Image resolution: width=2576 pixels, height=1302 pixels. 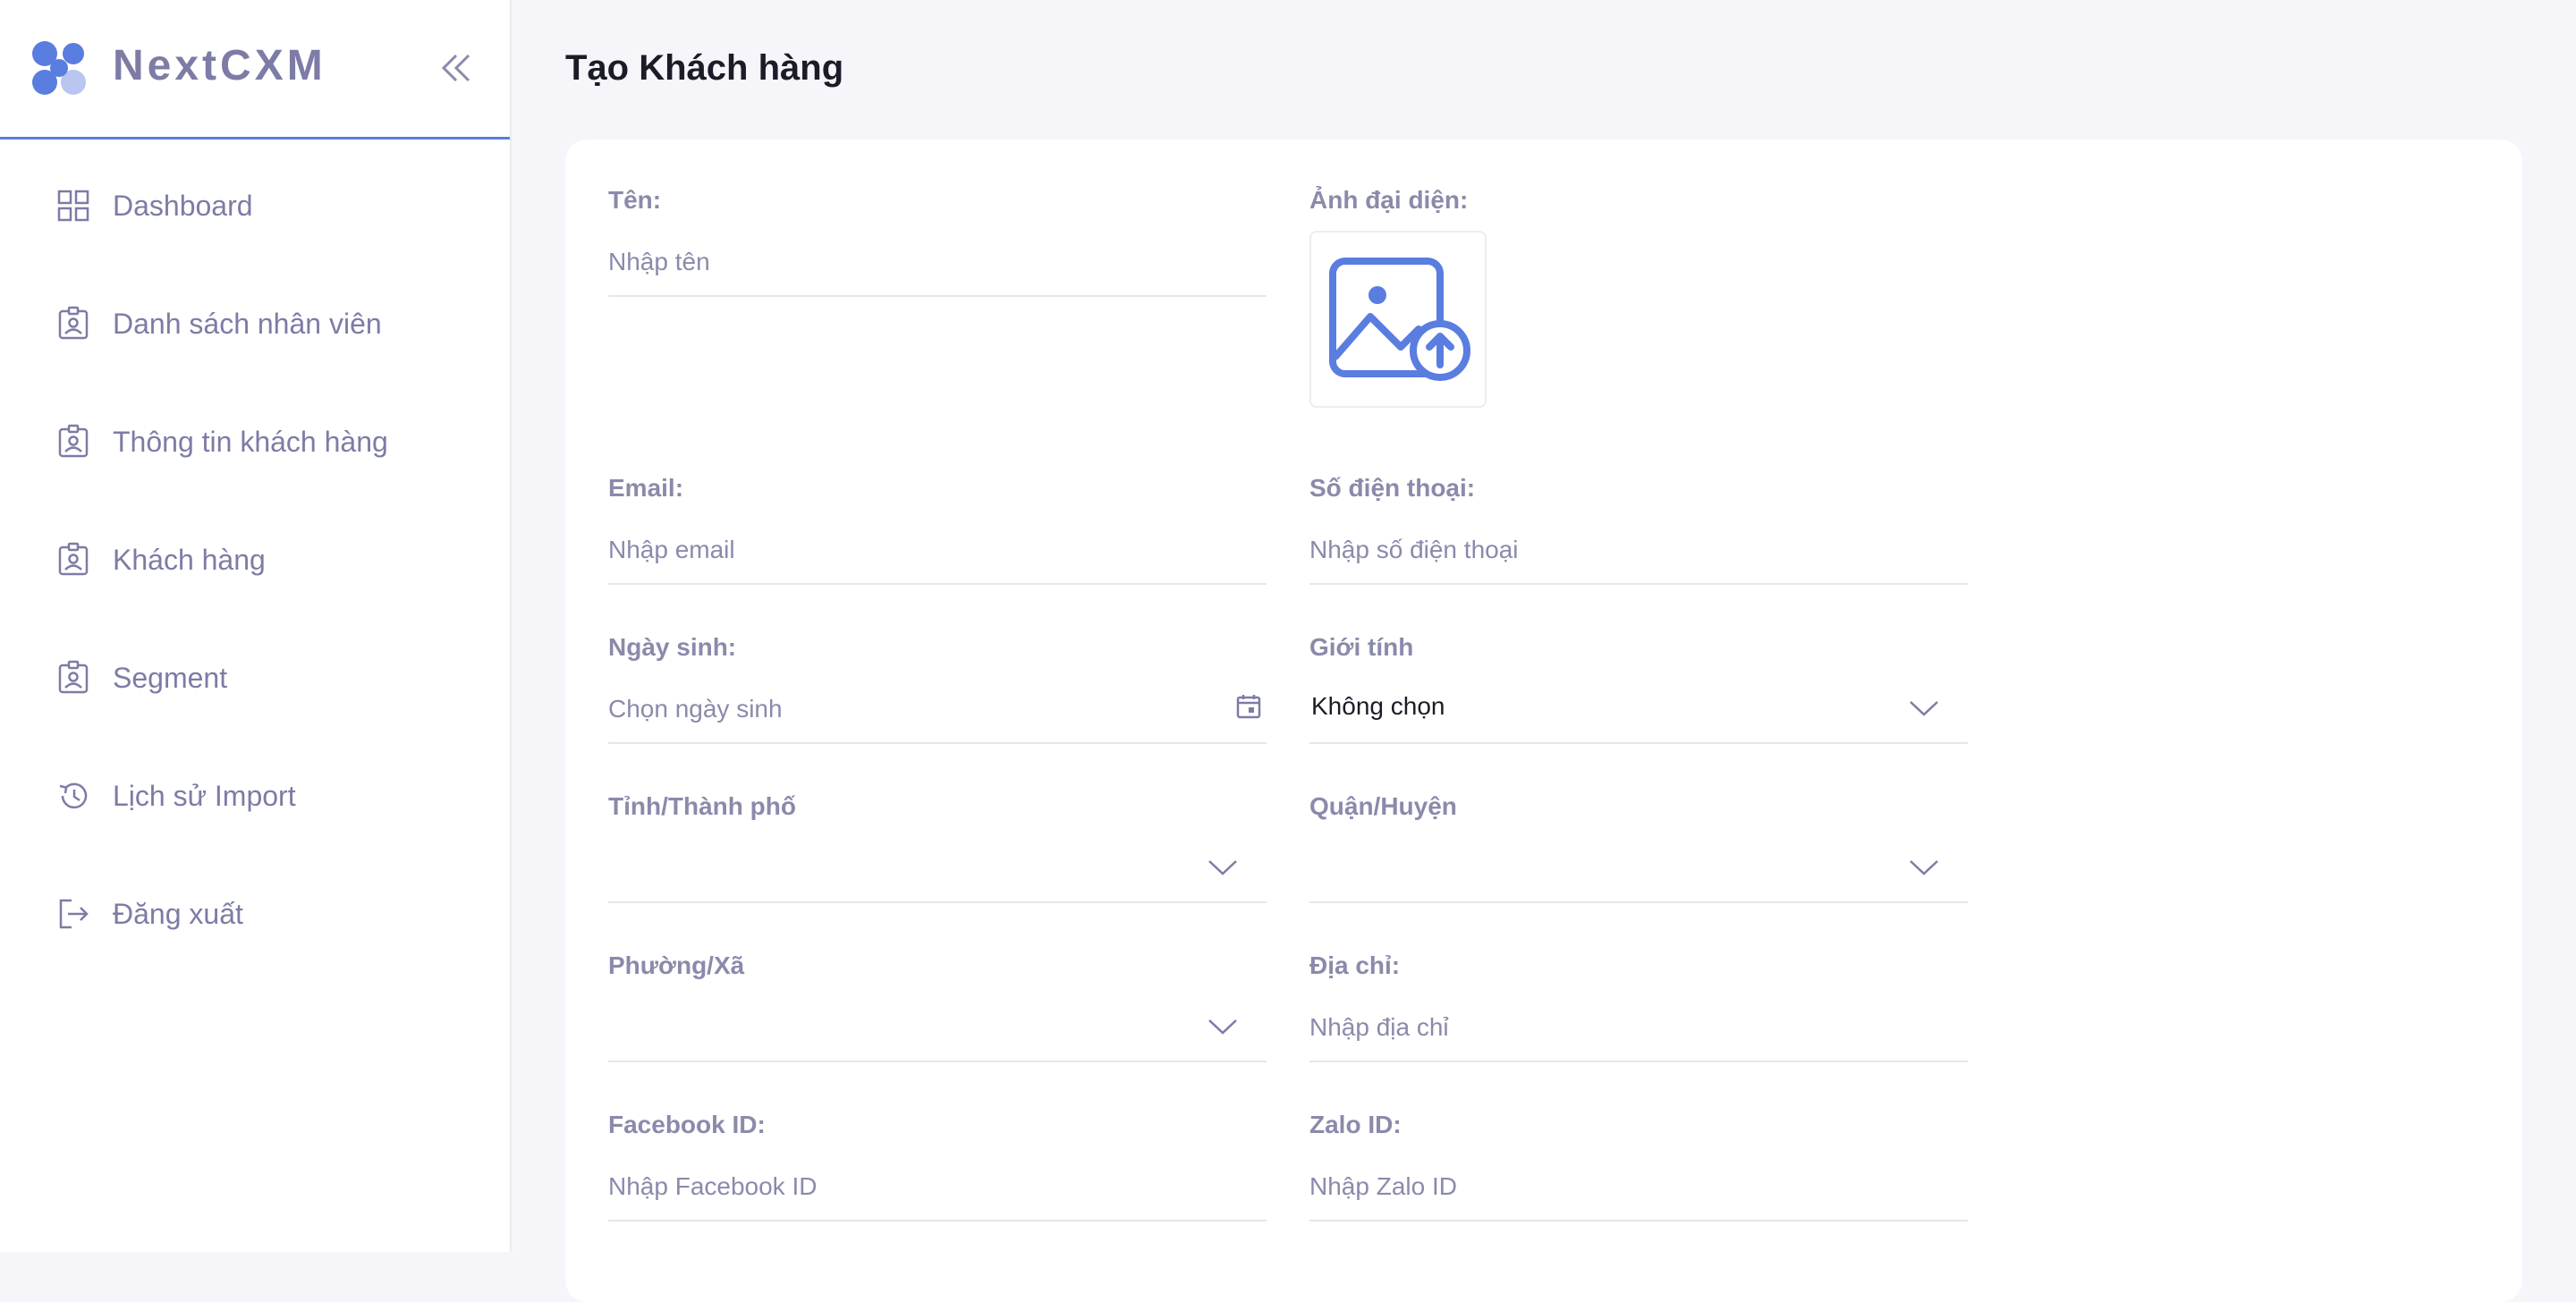 What do you see at coordinates (183, 206) in the screenshot?
I see `sidebar-item-label: Dashboard` at bounding box center [183, 206].